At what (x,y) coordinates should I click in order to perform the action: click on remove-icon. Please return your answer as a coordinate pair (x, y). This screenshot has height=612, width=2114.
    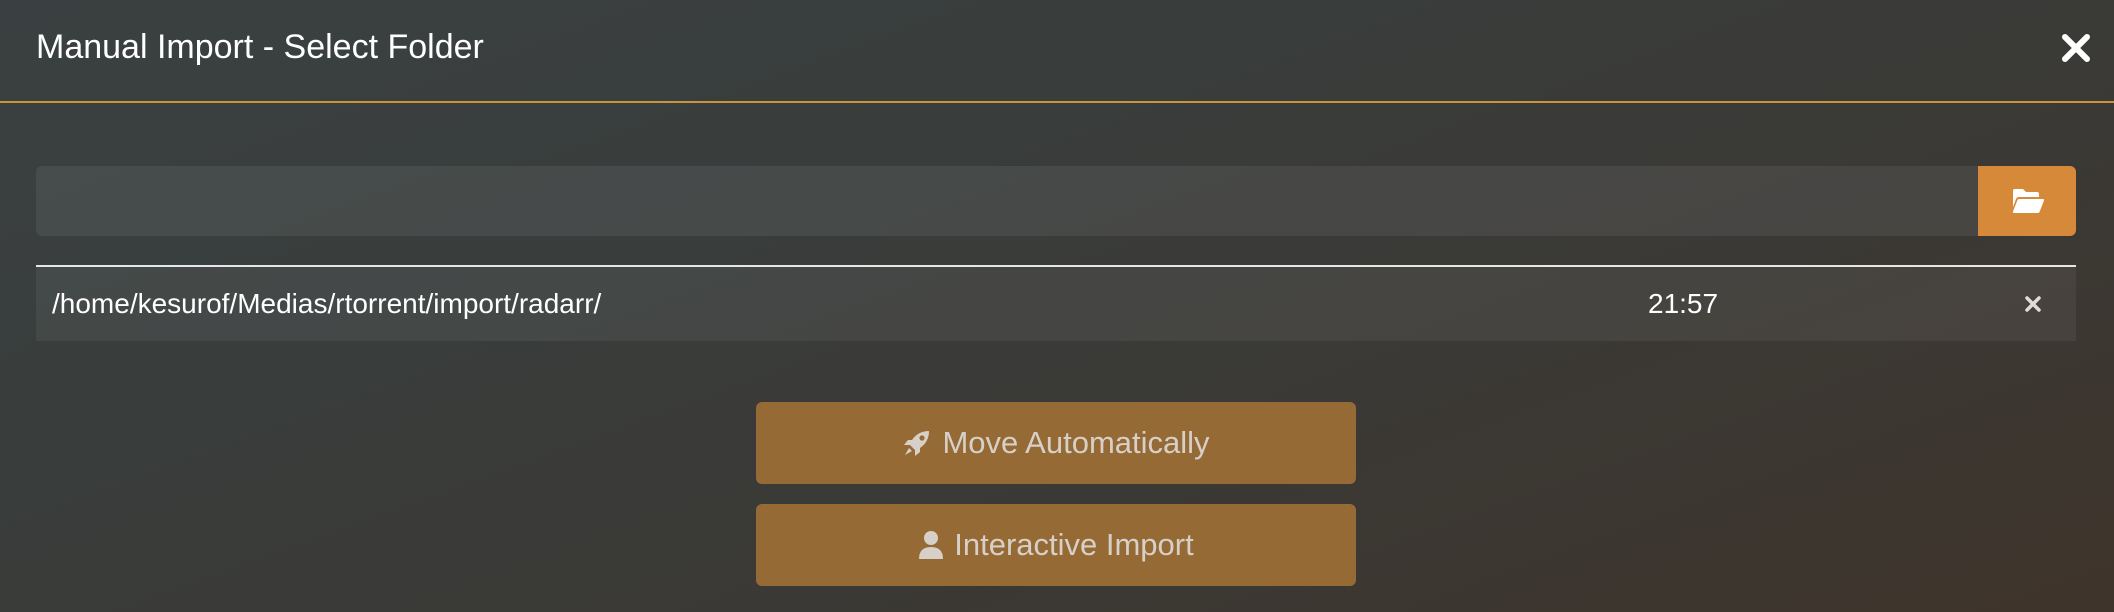
    Looking at the image, I should click on (2033, 304).